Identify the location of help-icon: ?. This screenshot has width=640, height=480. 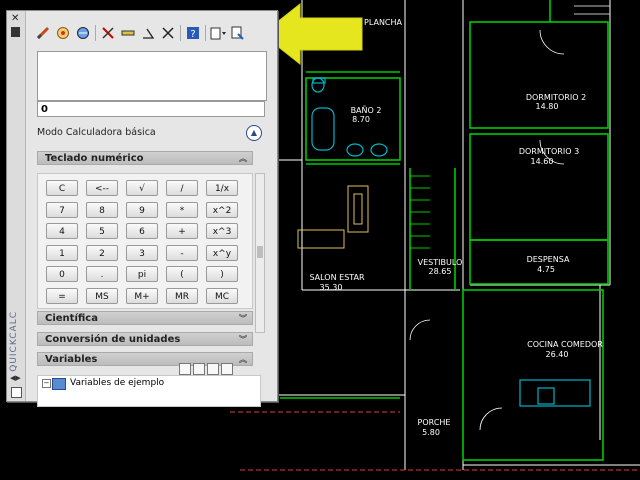
(193, 33).